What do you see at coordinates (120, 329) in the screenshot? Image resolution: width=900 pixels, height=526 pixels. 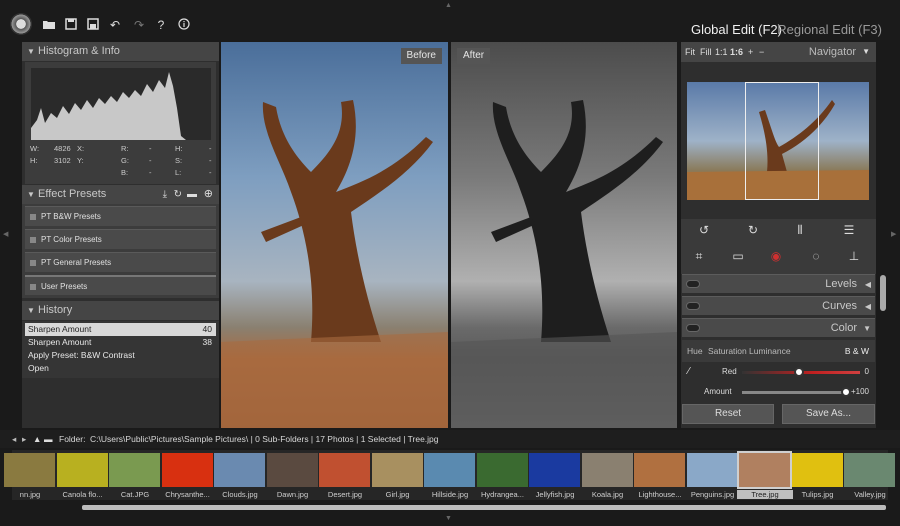 I see `history-item: Sharpen Amount 40` at bounding box center [120, 329].